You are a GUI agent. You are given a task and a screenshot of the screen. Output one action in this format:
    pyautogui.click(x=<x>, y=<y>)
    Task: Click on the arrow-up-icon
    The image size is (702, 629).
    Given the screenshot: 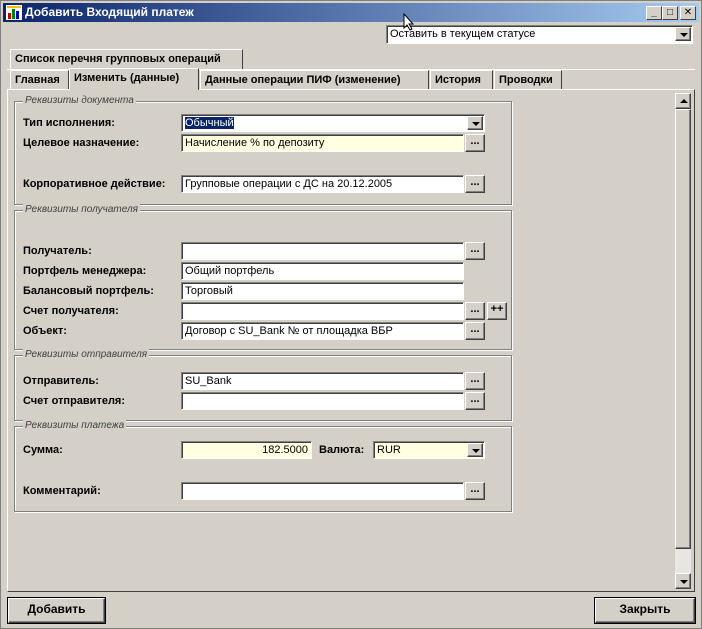 What is the action you would take?
    pyautogui.click(x=684, y=101)
    